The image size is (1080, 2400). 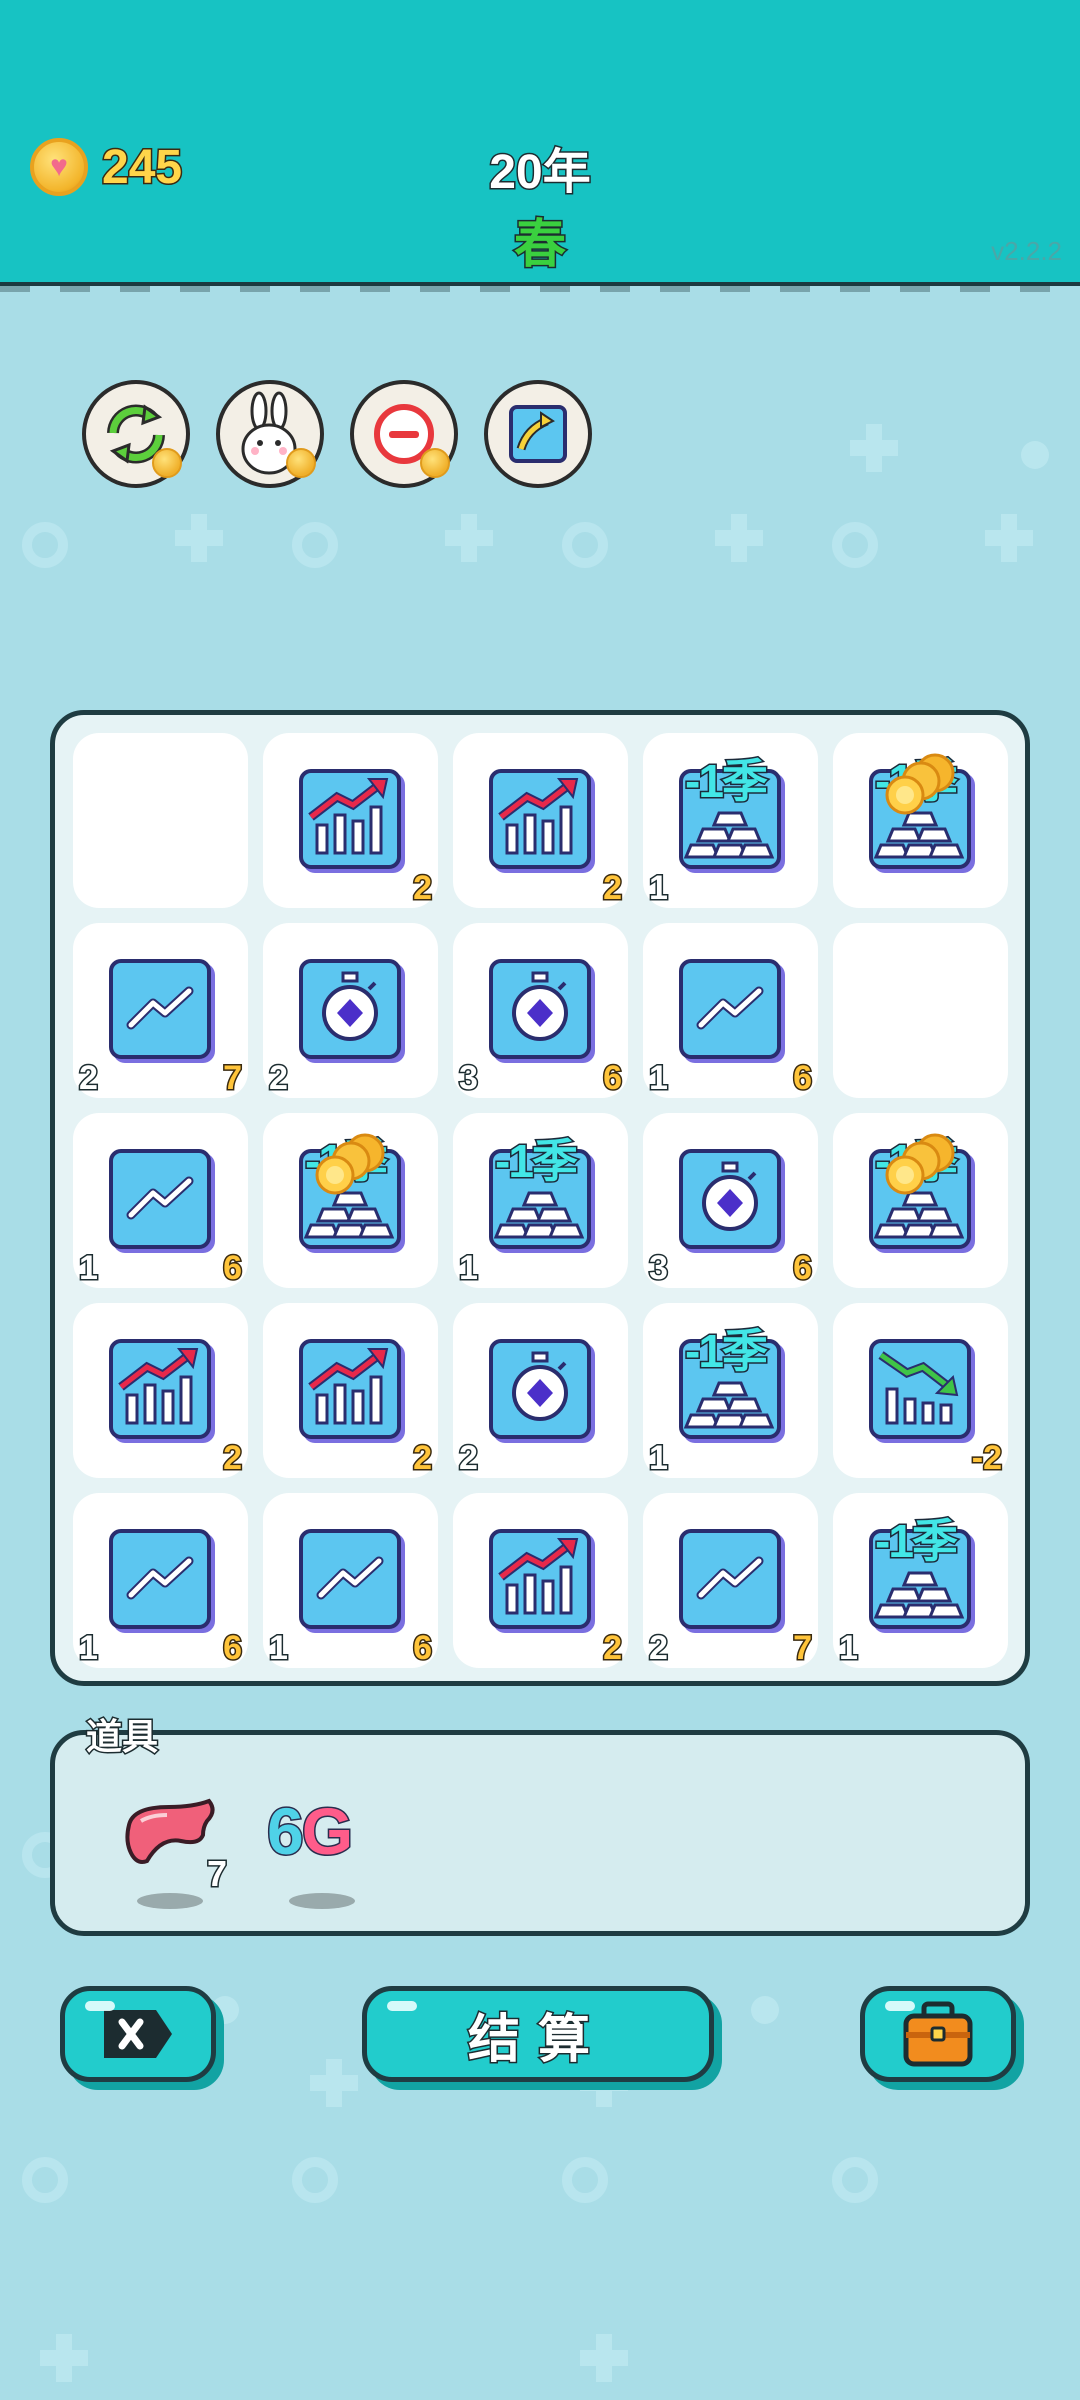 What do you see at coordinates (539, 245) in the screenshot?
I see `season-label: 春` at bounding box center [539, 245].